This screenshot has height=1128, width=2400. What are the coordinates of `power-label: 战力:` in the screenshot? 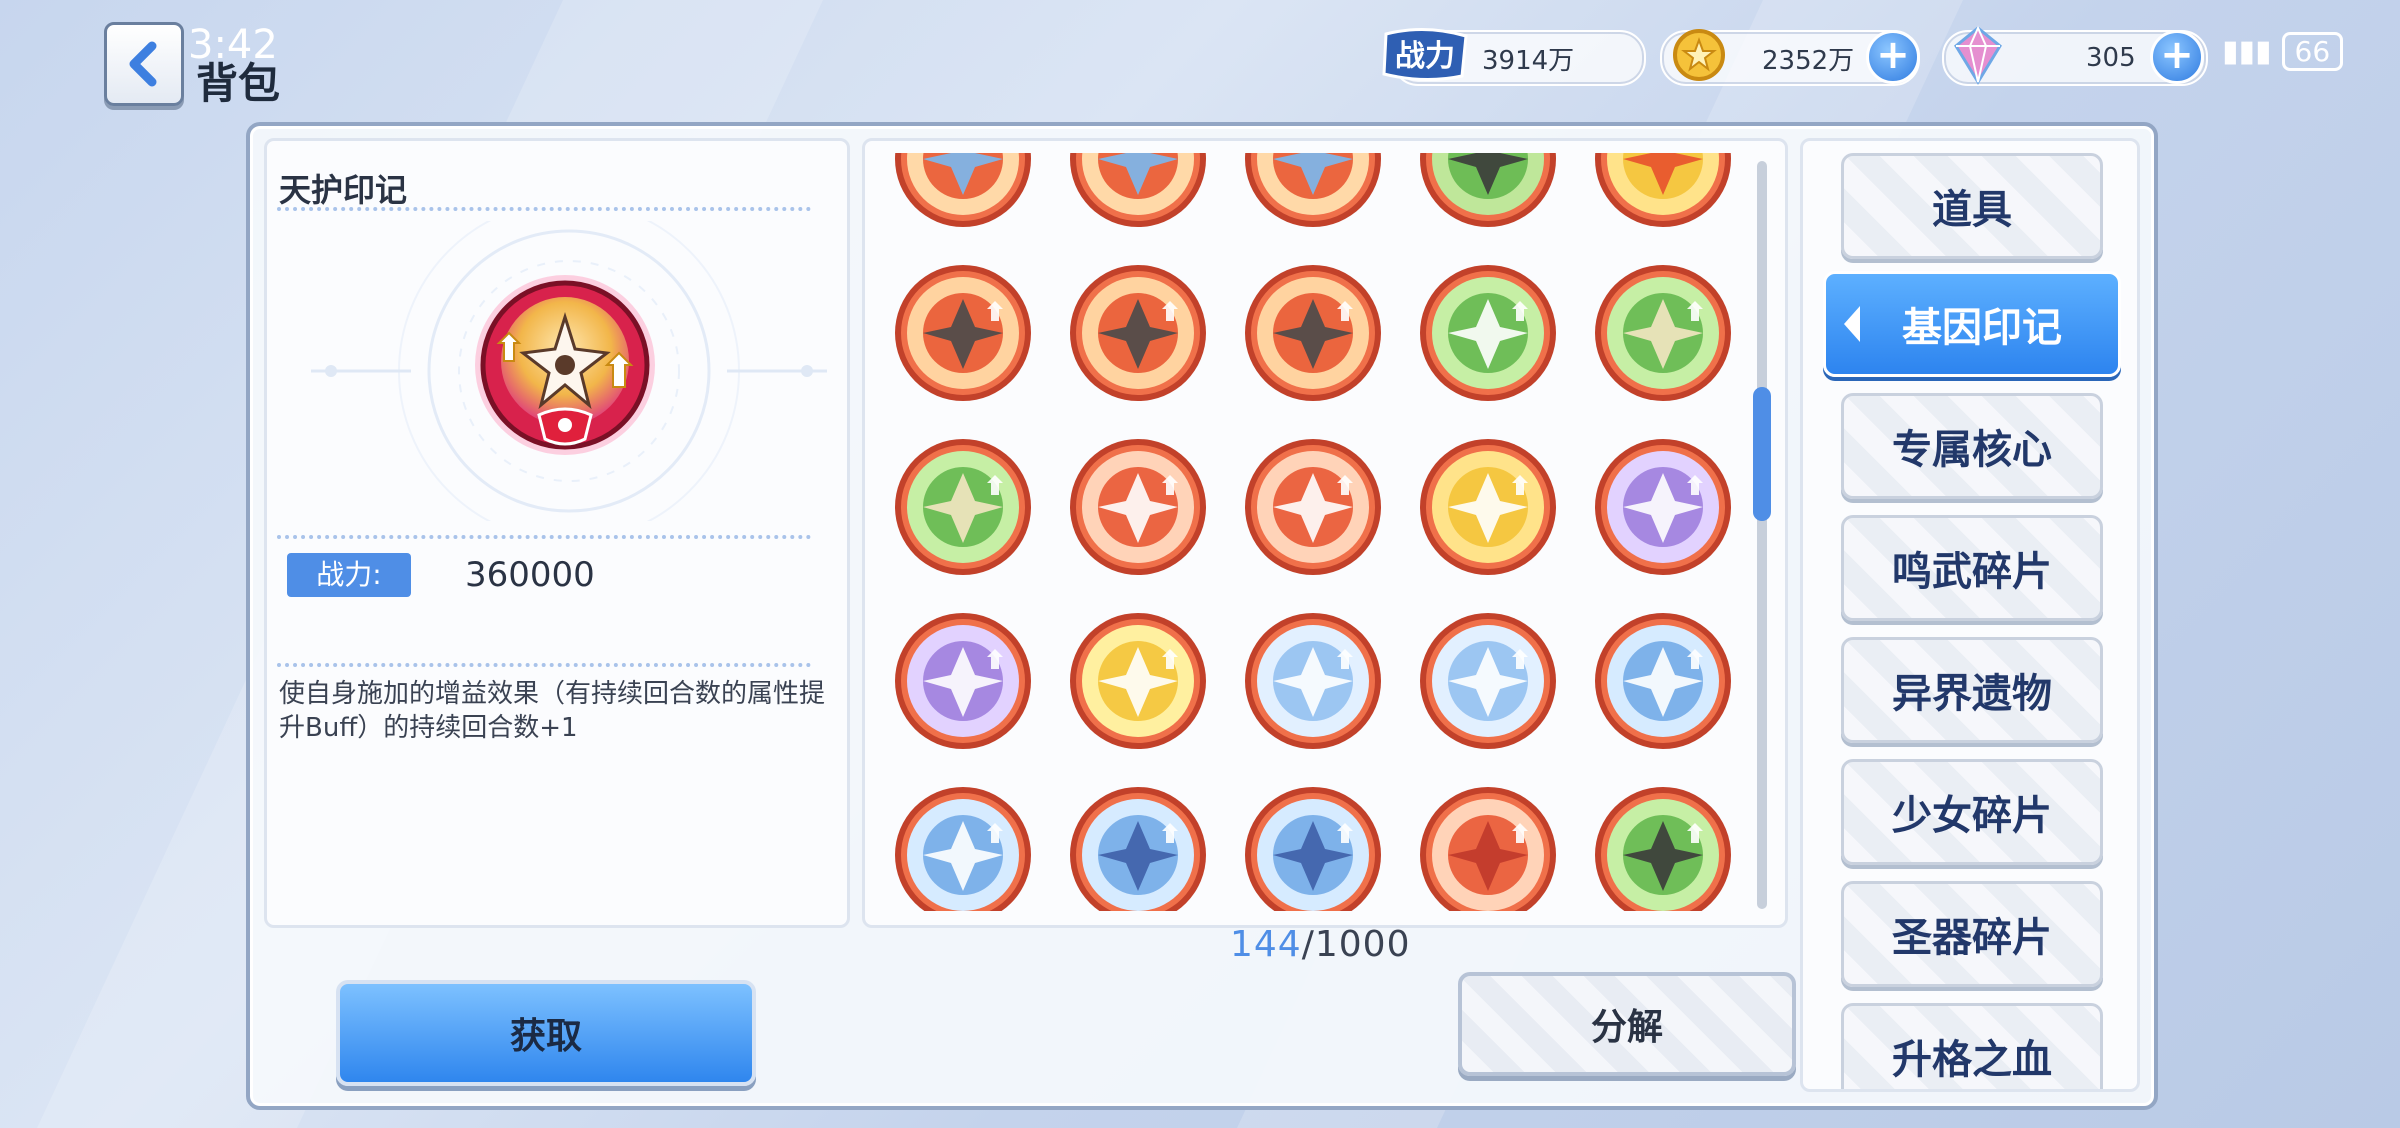 It's located at (349, 575).